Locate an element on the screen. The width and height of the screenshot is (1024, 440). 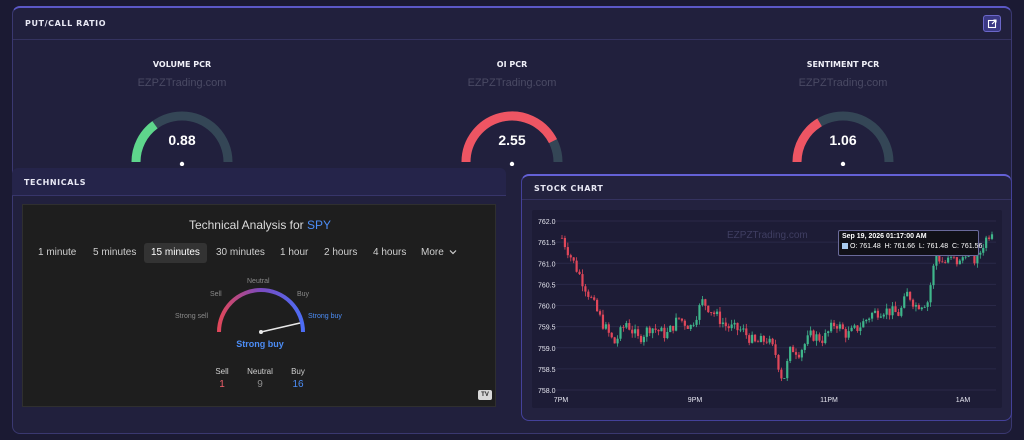
x-tick-label: 1AM is located at coordinates (963, 400).